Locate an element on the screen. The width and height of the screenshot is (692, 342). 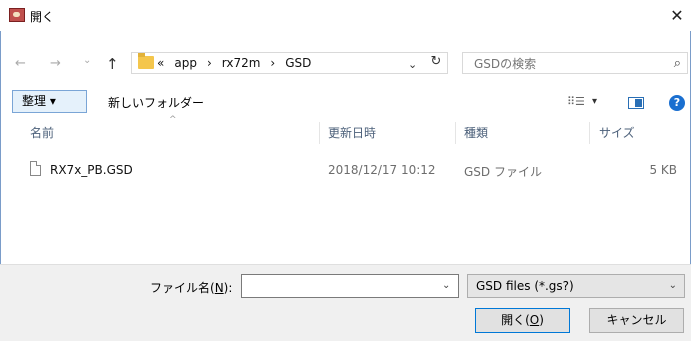
up-arrow-icon: ↑ is located at coordinates (112, 64).